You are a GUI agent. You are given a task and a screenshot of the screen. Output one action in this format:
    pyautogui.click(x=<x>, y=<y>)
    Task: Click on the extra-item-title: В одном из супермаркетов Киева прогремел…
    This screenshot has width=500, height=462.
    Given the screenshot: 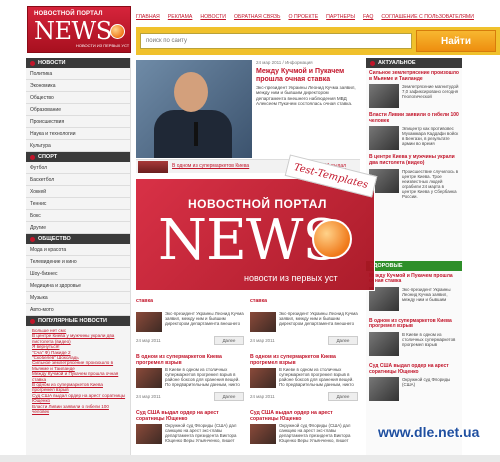 What is the action you would take?
    pyautogui.click(x=414, y=324)
    